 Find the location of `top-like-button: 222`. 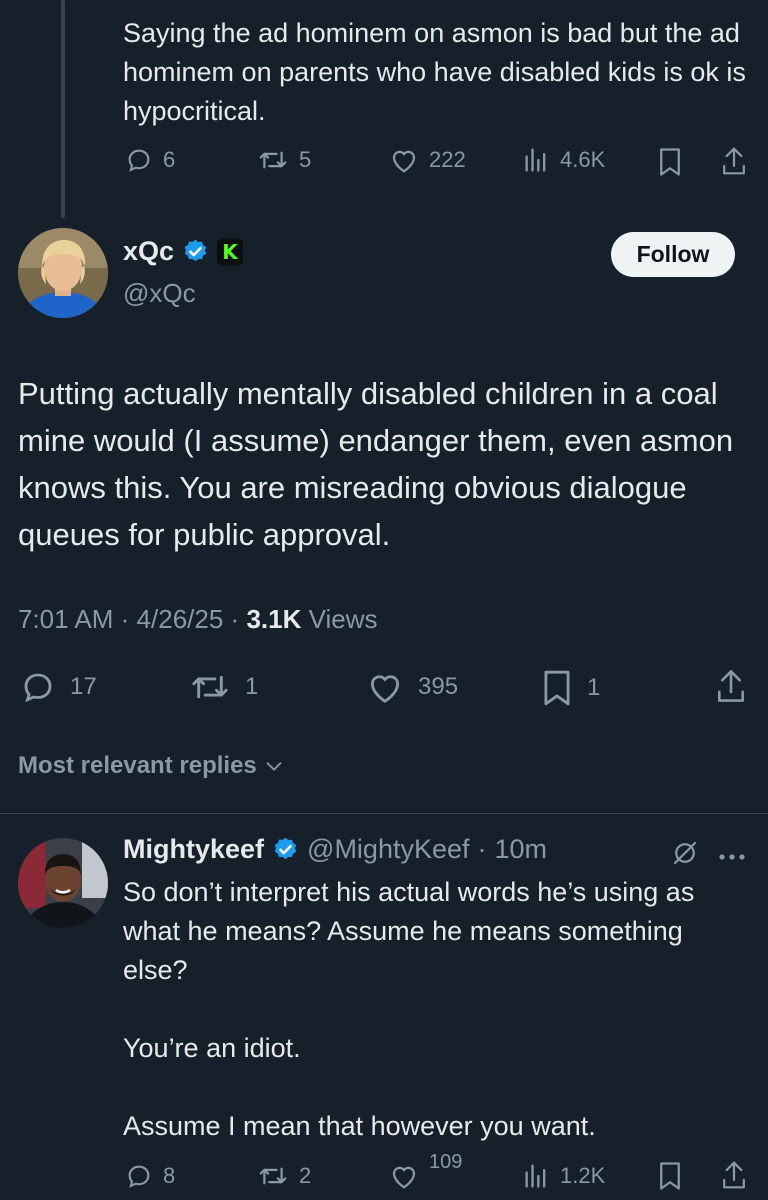

top-like-button: 222 is located at coordinates (427, 160).